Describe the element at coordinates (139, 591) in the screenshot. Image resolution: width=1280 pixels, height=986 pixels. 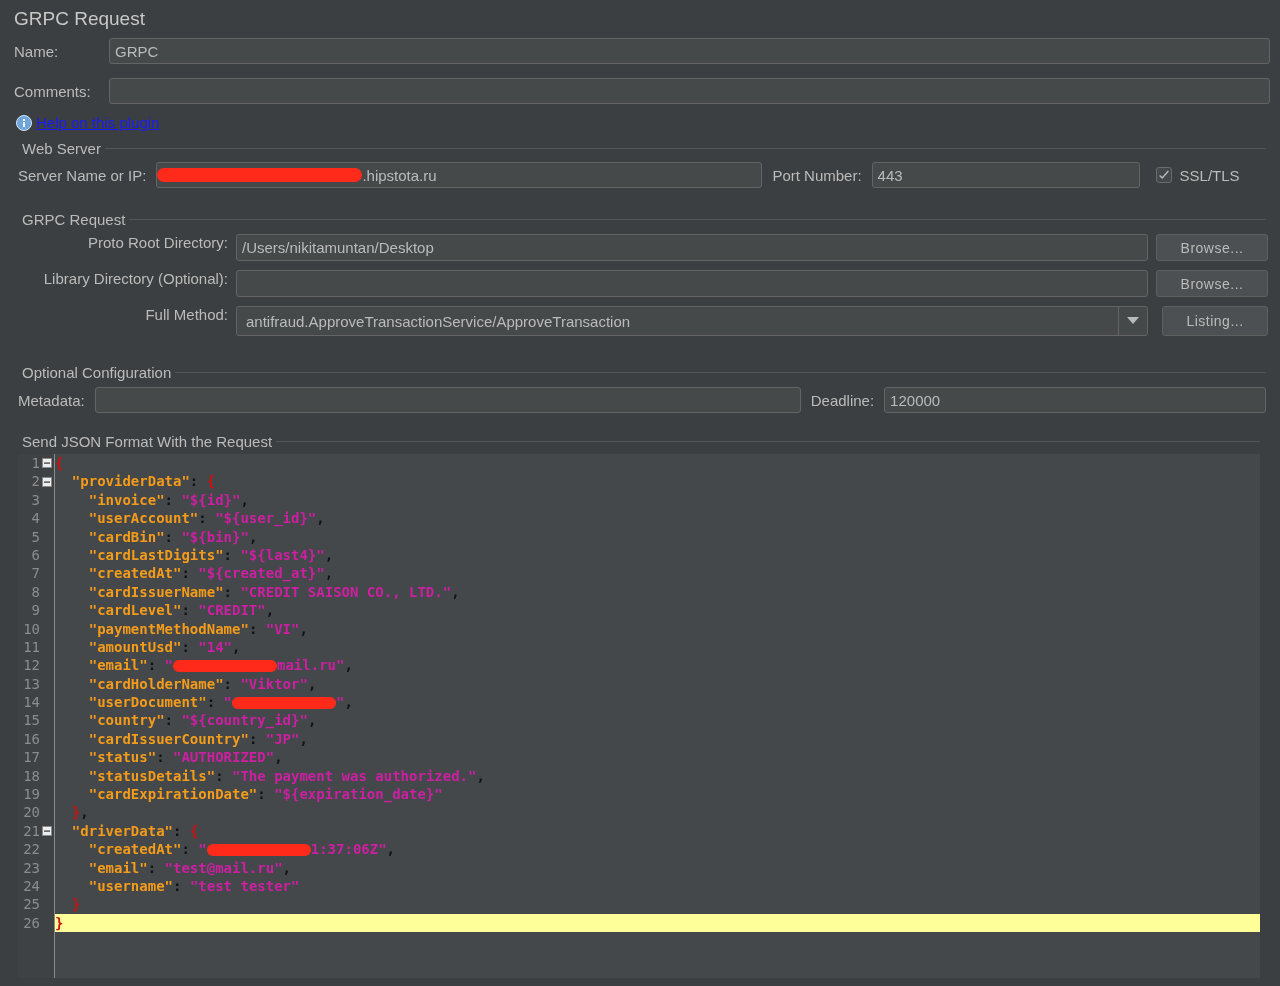
I see `json-key: "cardIssuerName"` at that location.